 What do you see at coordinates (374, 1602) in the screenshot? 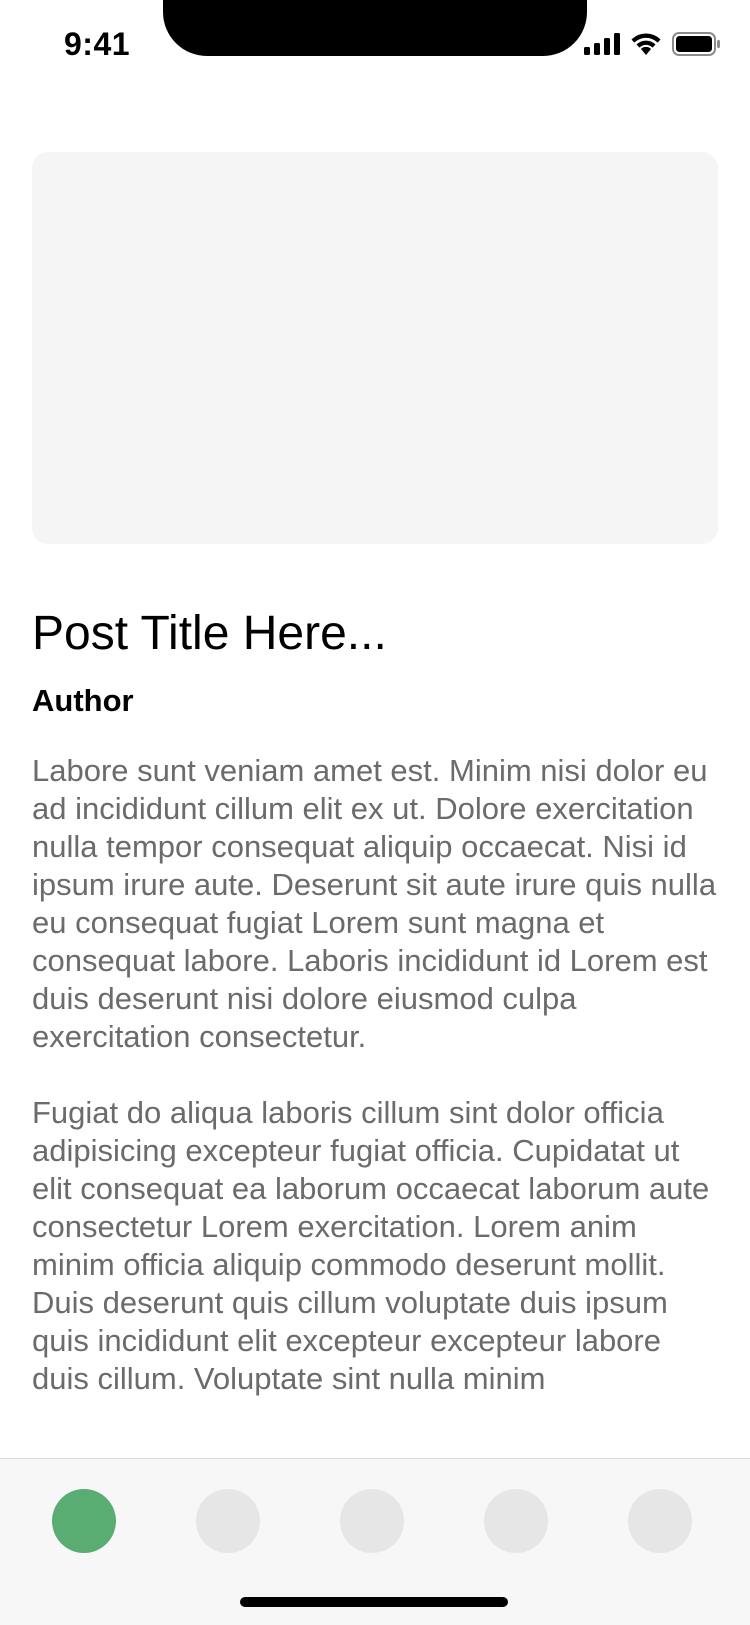
I see `home-indicator` at bounding box center [374, 1602].